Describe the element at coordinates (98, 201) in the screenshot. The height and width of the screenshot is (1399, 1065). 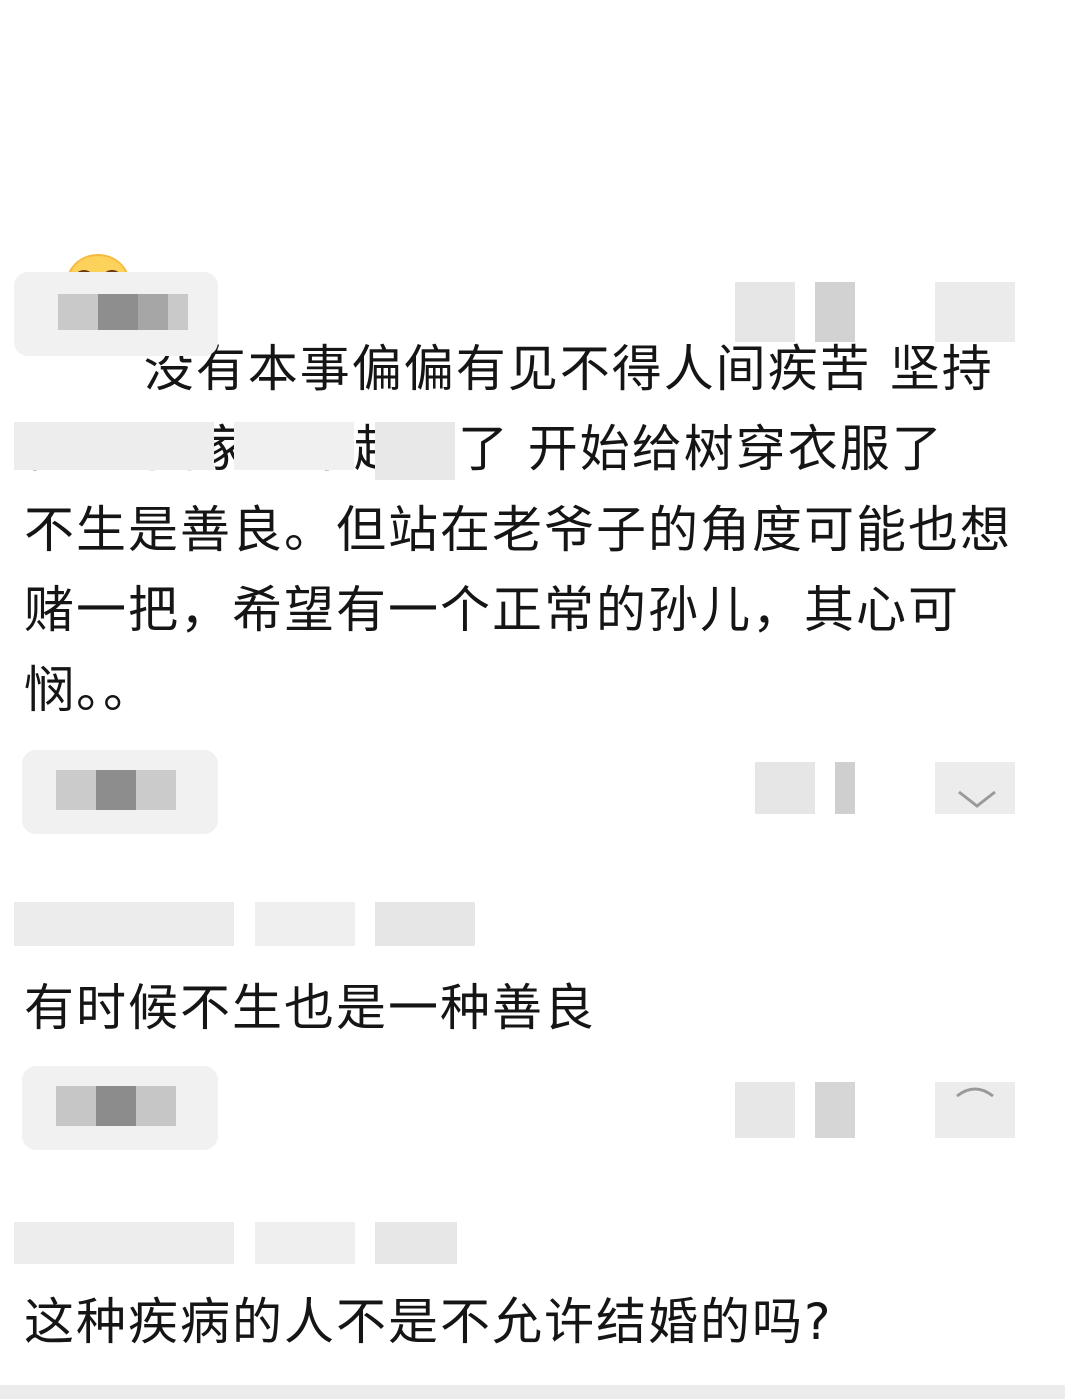
I see `loudly-crying-face-icon` at that location.